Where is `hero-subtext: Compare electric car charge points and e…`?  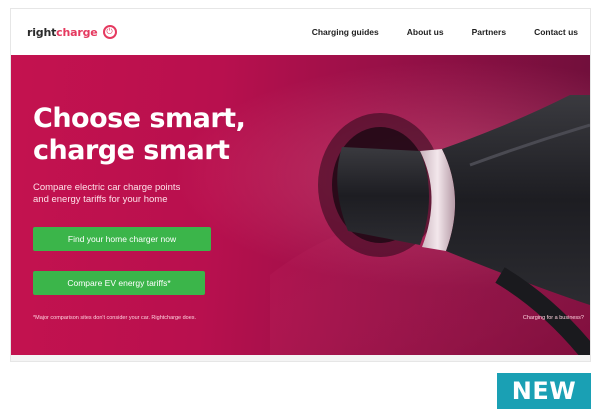
hero-subtext: Compare electric car charge points and e… is located at coordinates (107, 193).